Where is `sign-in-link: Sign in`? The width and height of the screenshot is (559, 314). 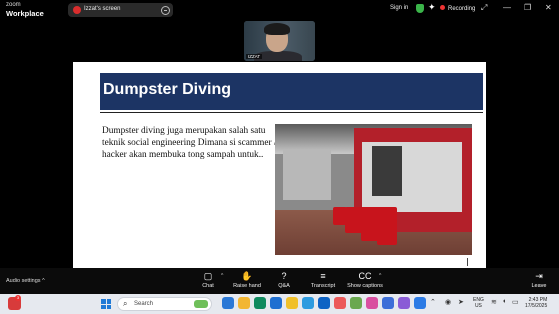 sign-in-link: Sign in is located at coordinates (399, 8).